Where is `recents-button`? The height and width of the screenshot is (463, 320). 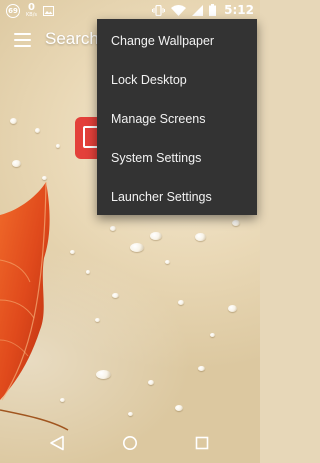 recents-button is located at coordinates (202, 443).